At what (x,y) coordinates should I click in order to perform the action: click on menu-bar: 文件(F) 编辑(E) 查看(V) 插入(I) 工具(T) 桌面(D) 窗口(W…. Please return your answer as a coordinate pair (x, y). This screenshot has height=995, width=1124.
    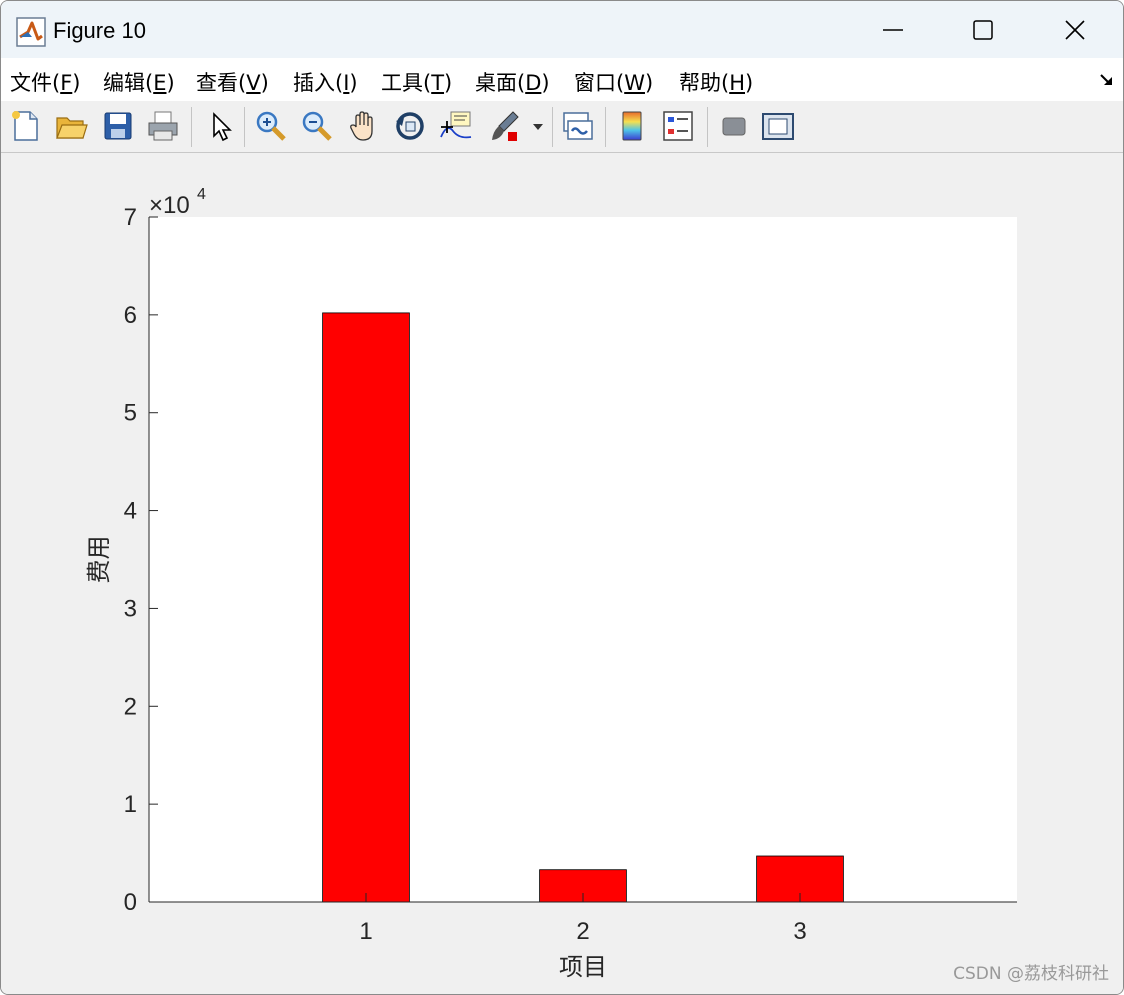
    Looking at the image, I should click on (562, 80).